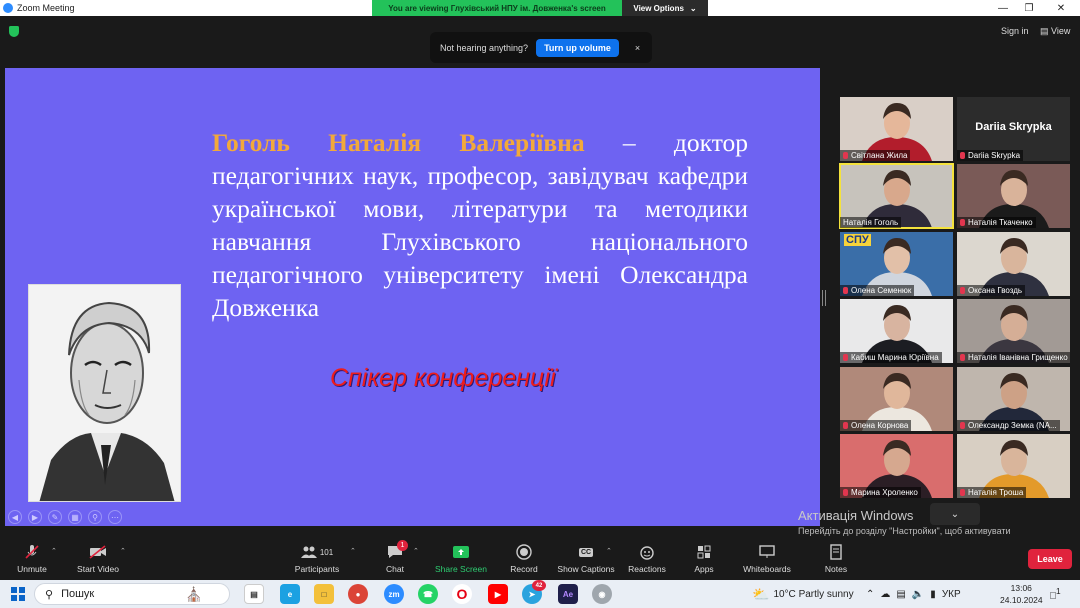  What do you see at coordinates (1055, 31) in the screenshot?
I see `view-button: ▤ View` at bounding box center [1055, 31].